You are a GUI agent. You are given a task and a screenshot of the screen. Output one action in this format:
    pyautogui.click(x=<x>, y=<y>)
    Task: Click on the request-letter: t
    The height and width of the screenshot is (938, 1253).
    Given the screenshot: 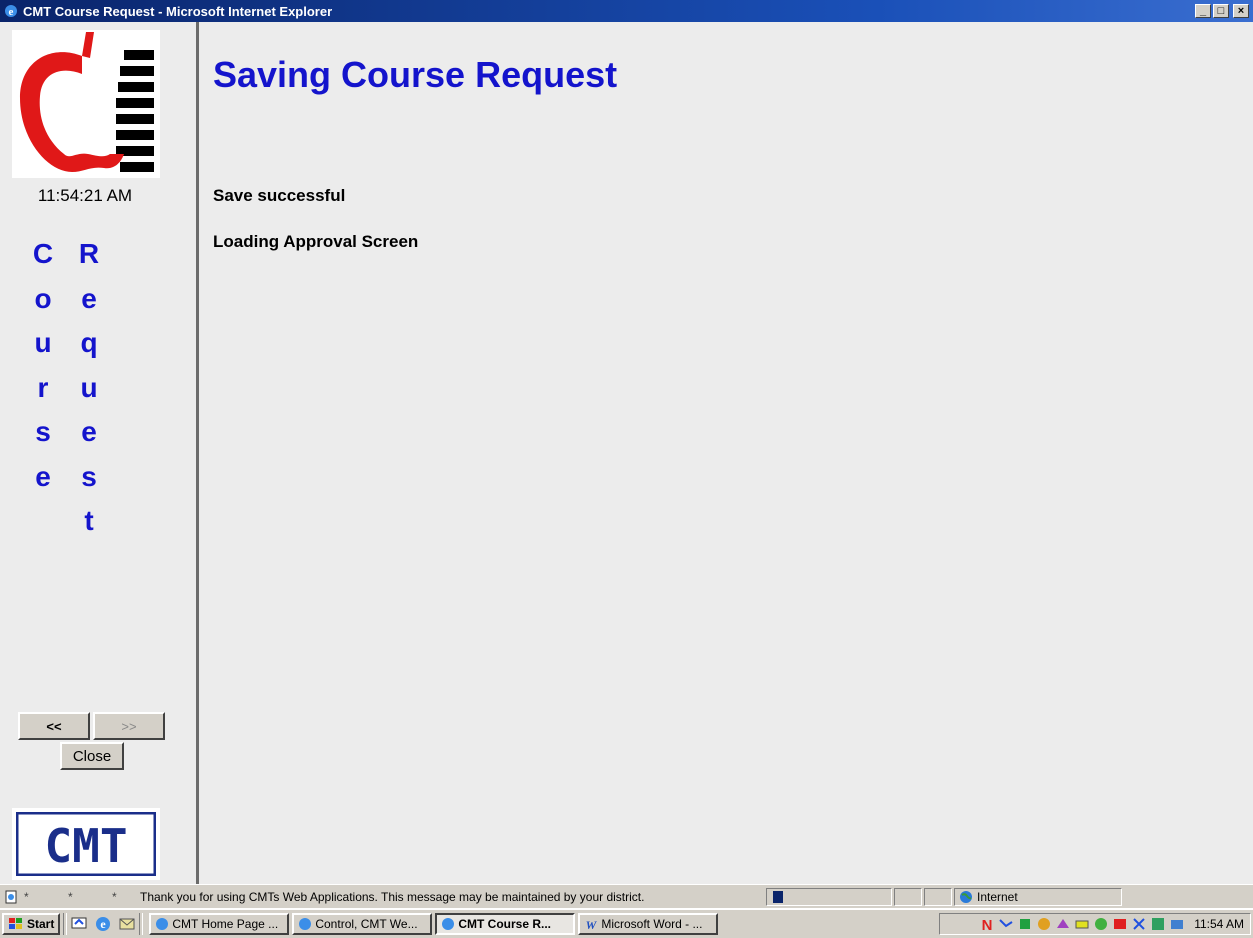 What is the action you would take?
    pyautogui.click(x=89, y=520)
    